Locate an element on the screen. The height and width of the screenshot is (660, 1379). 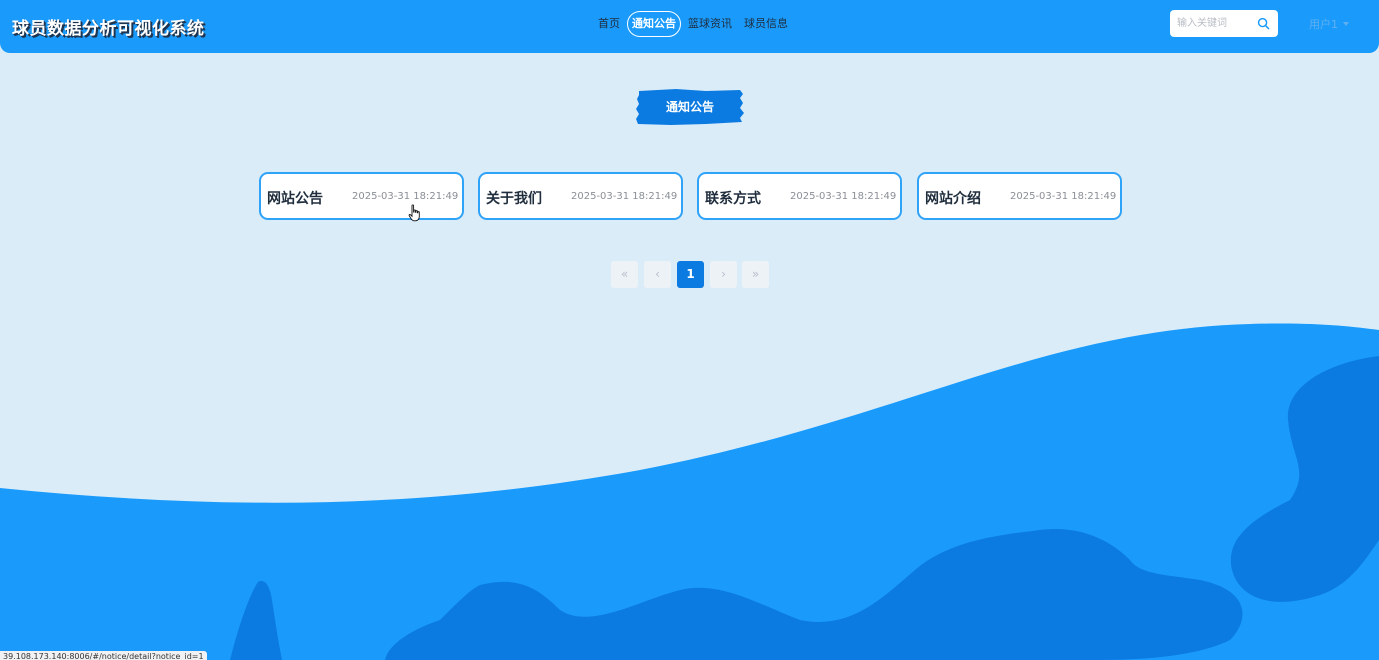
nav-item-home: 首页 is located at coordinates (609, 24).